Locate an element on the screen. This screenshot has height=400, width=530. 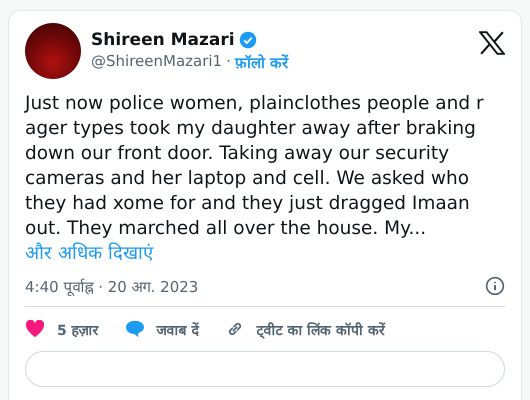
tweet-timestamp: 4:40 पूर्वाह्न · 20 अग. 2023 is located at coordinates (111, 286).